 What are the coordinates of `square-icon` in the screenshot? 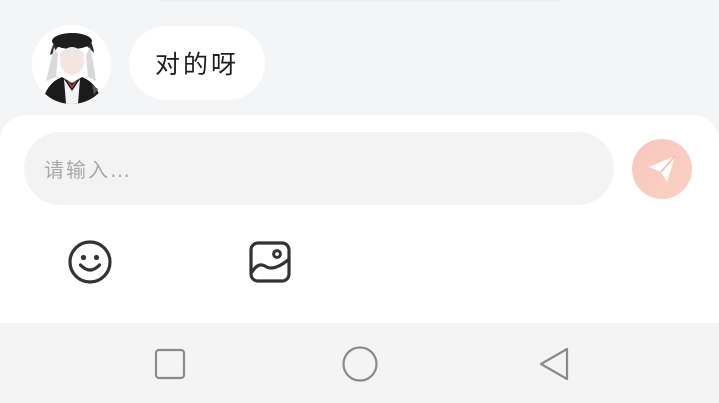 It's located at (170, 364).